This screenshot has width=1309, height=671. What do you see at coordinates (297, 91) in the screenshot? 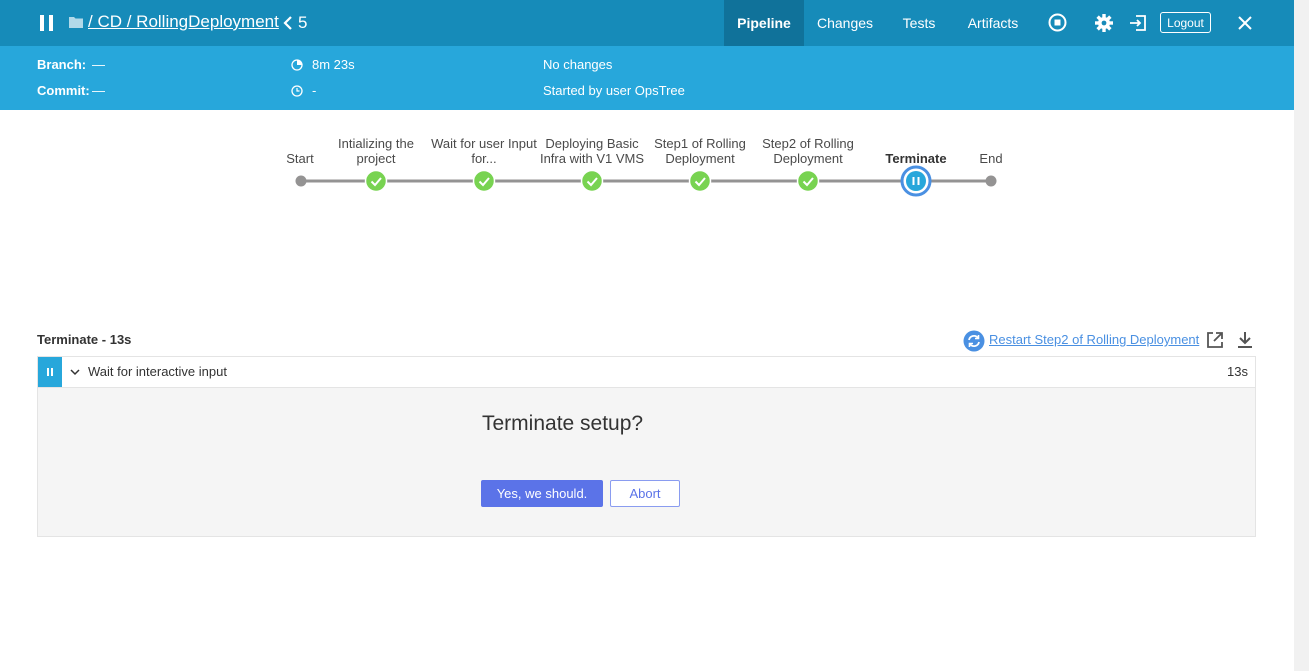
I see `clock-icon` at bounding box center [297, 91].